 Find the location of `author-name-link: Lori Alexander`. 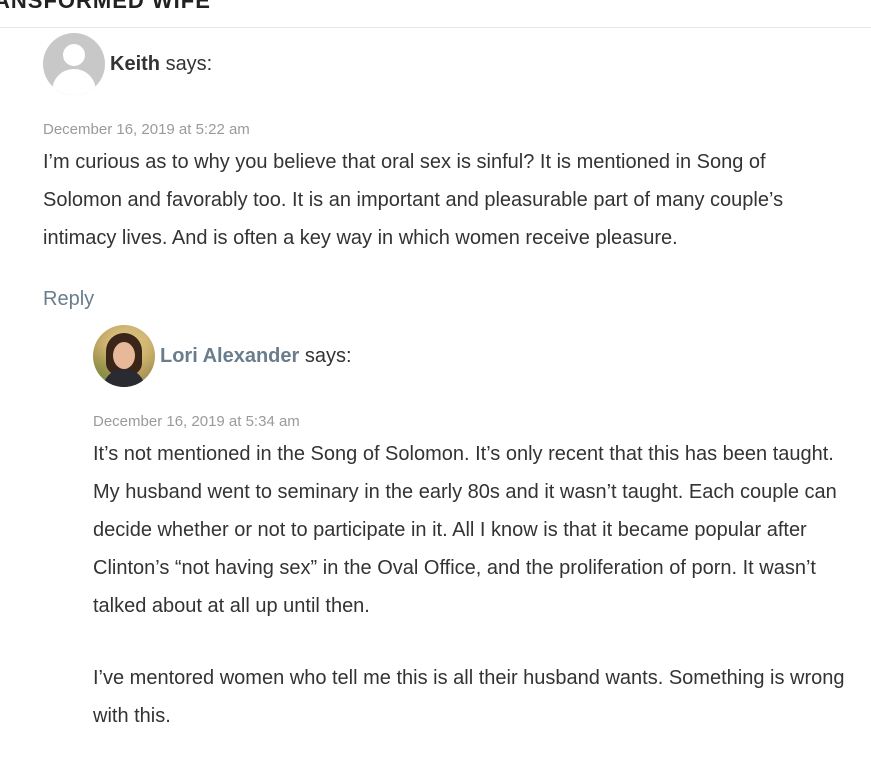

author-name-link: Lori Alexander is located at coordinates (229, 356).